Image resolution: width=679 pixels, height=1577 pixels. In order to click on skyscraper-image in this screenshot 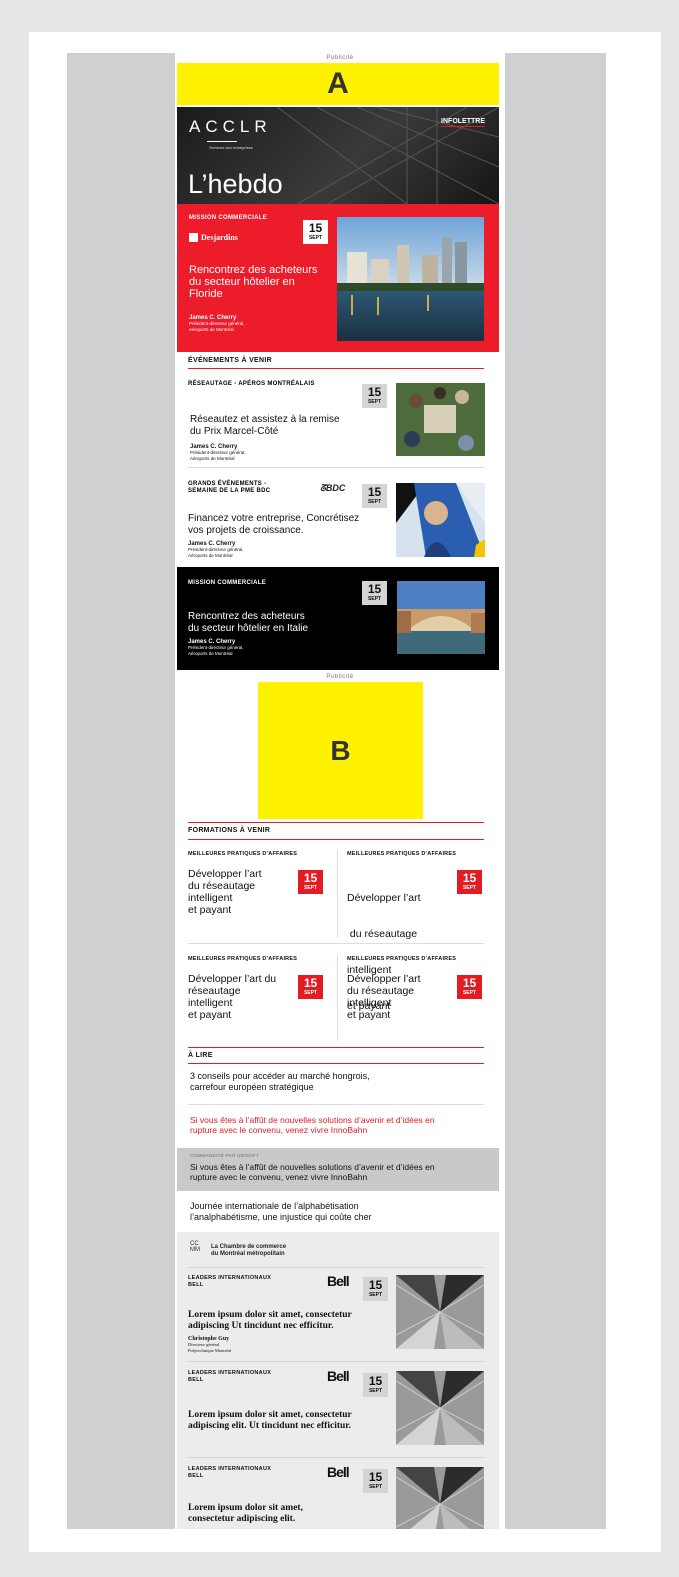, I will do `click(440, 1408)`.